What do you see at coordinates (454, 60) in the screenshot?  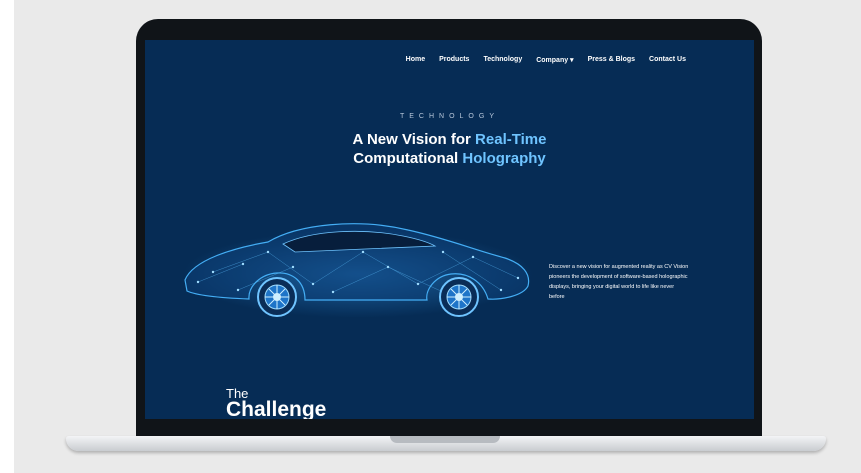 I see `nav-products: Products` at bounding box center [454, 60].